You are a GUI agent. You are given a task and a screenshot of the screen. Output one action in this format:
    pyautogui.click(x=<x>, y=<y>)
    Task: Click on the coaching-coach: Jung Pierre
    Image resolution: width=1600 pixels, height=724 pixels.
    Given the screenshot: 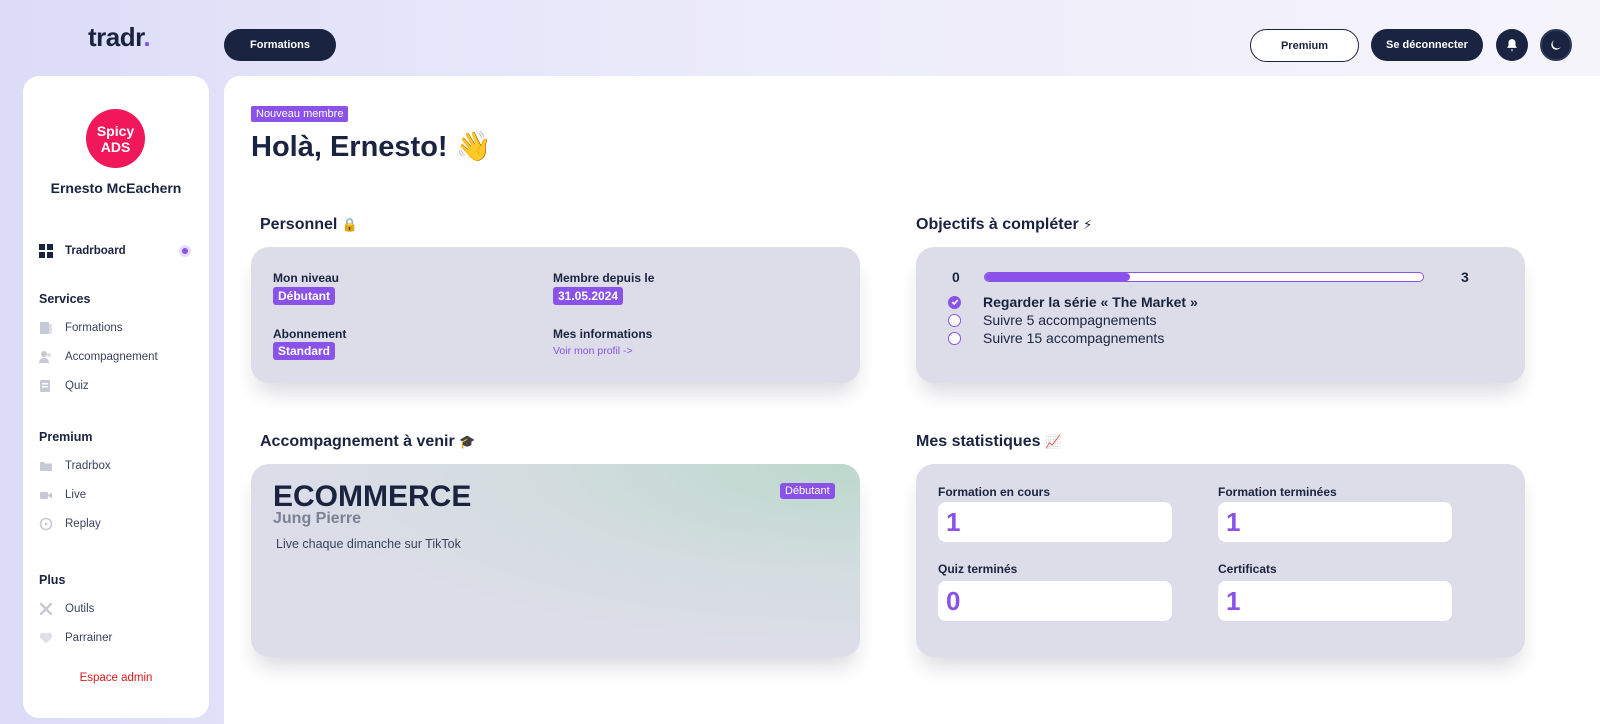 What is the action you would take?
    pyautogui.click(x=317, y=518)
    